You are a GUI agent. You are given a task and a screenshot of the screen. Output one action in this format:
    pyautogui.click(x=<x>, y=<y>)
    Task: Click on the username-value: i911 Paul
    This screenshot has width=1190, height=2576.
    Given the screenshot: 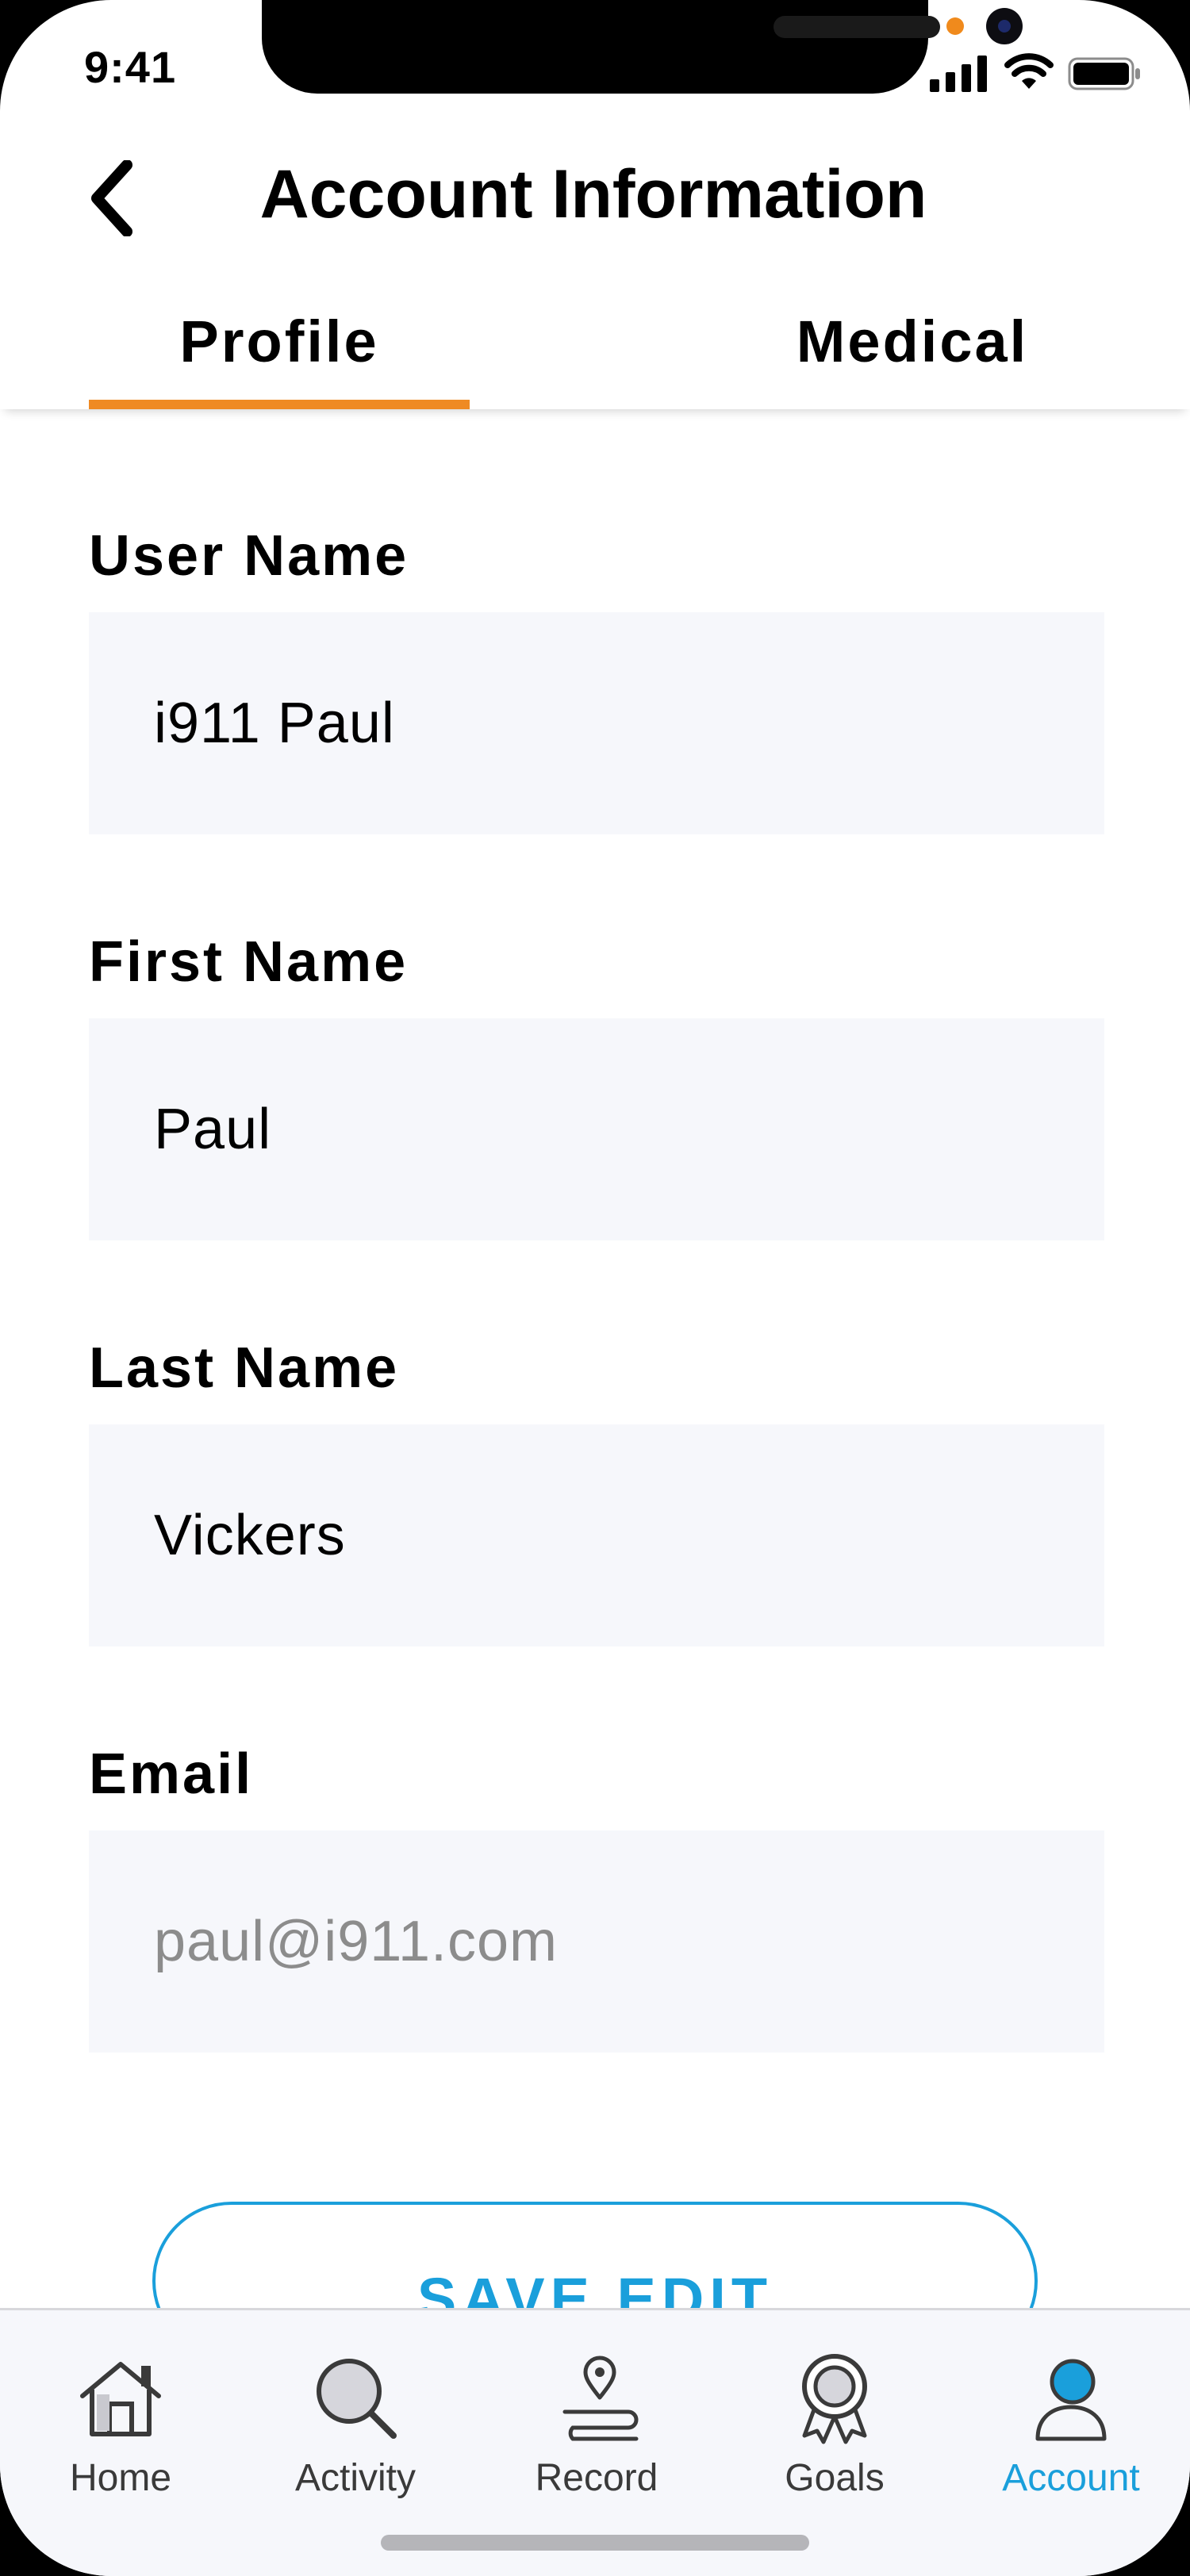 What is the action you would take?
    pyautogui.click(x=274, y=723)
    